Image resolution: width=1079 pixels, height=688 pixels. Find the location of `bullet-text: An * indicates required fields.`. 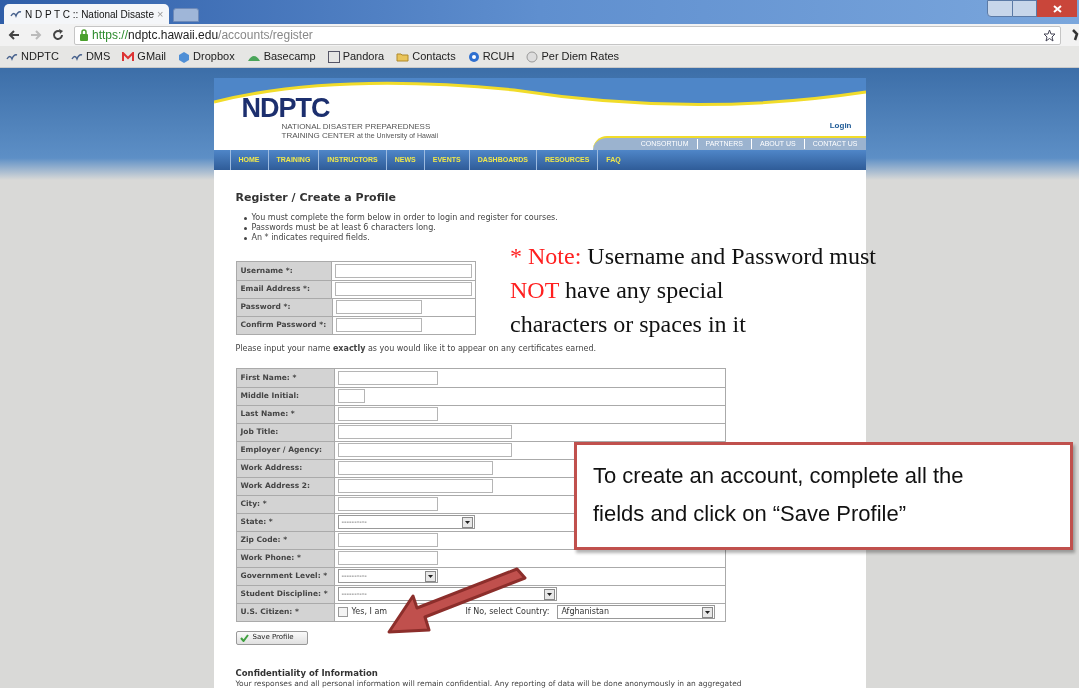

bullet-text: An * indicates required fields. is located at coordinates (310, 237).